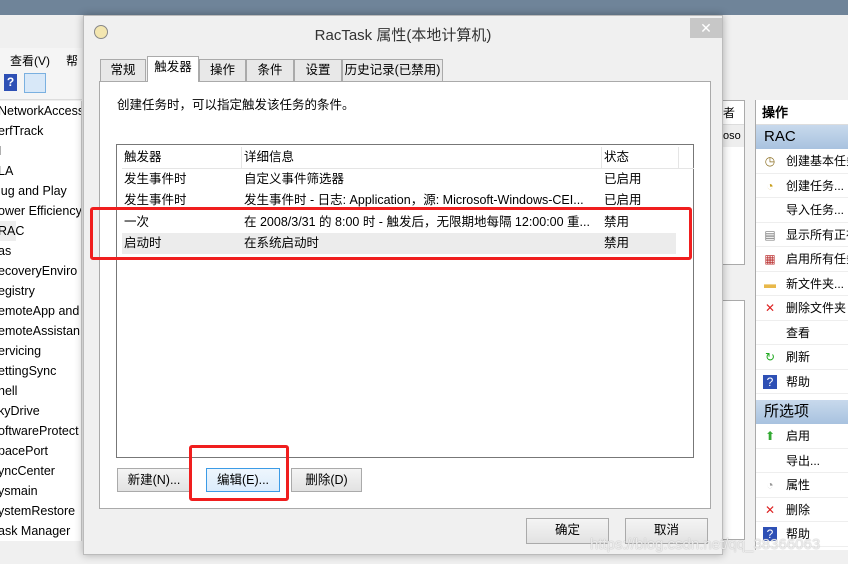 This screenshot has width=848, height=564. I want to click on menu-view: 查看(V), so click(30, 60).